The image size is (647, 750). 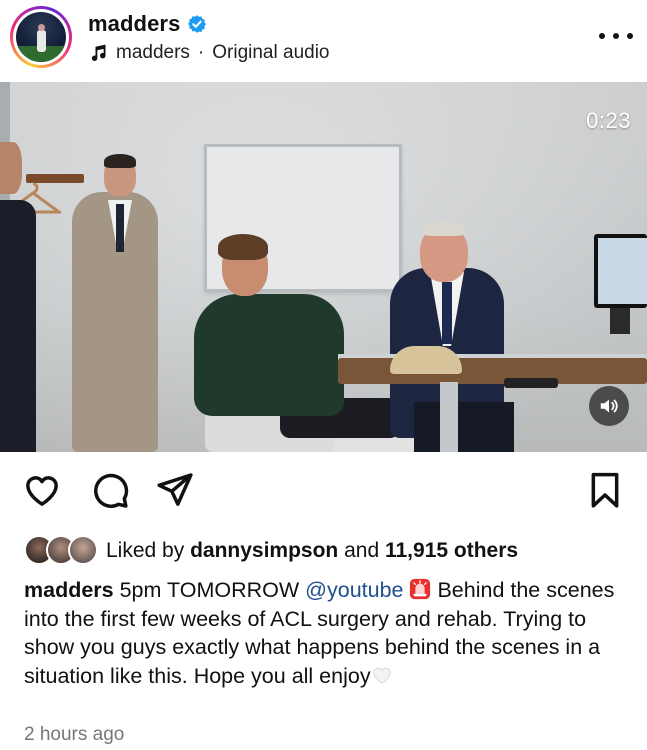 I want to click on bookmark-icon, so click(x=605, y=490).